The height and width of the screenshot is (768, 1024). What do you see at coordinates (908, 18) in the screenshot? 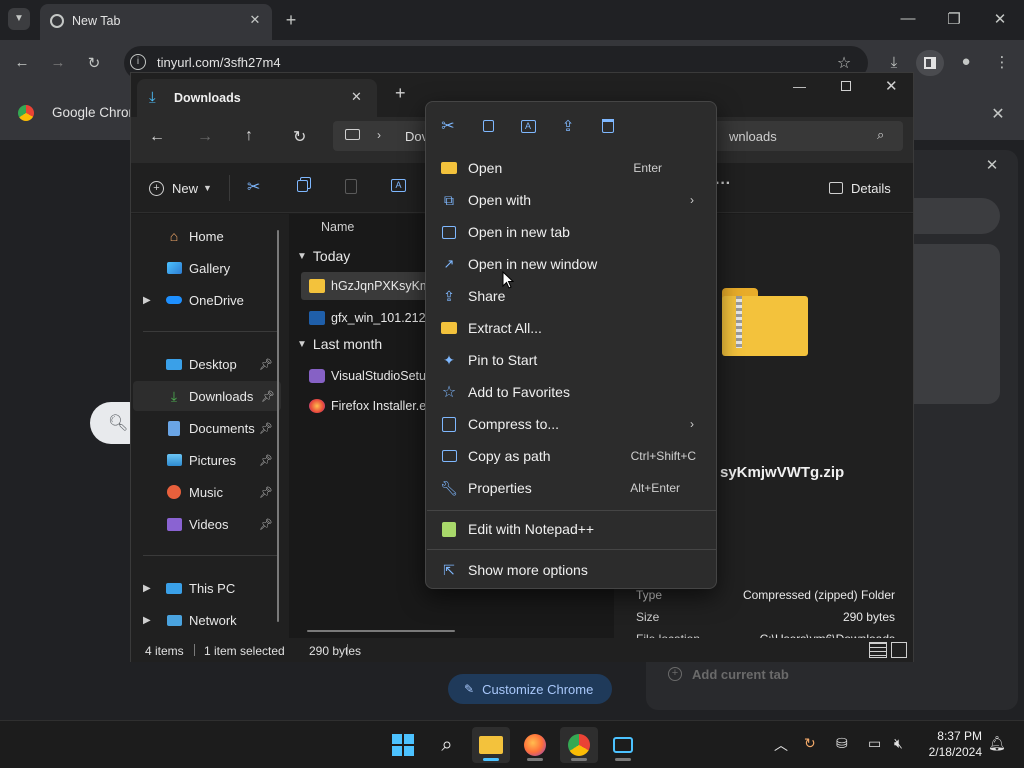
I see `minimize-icon: —` at bounding box center [908, 18].